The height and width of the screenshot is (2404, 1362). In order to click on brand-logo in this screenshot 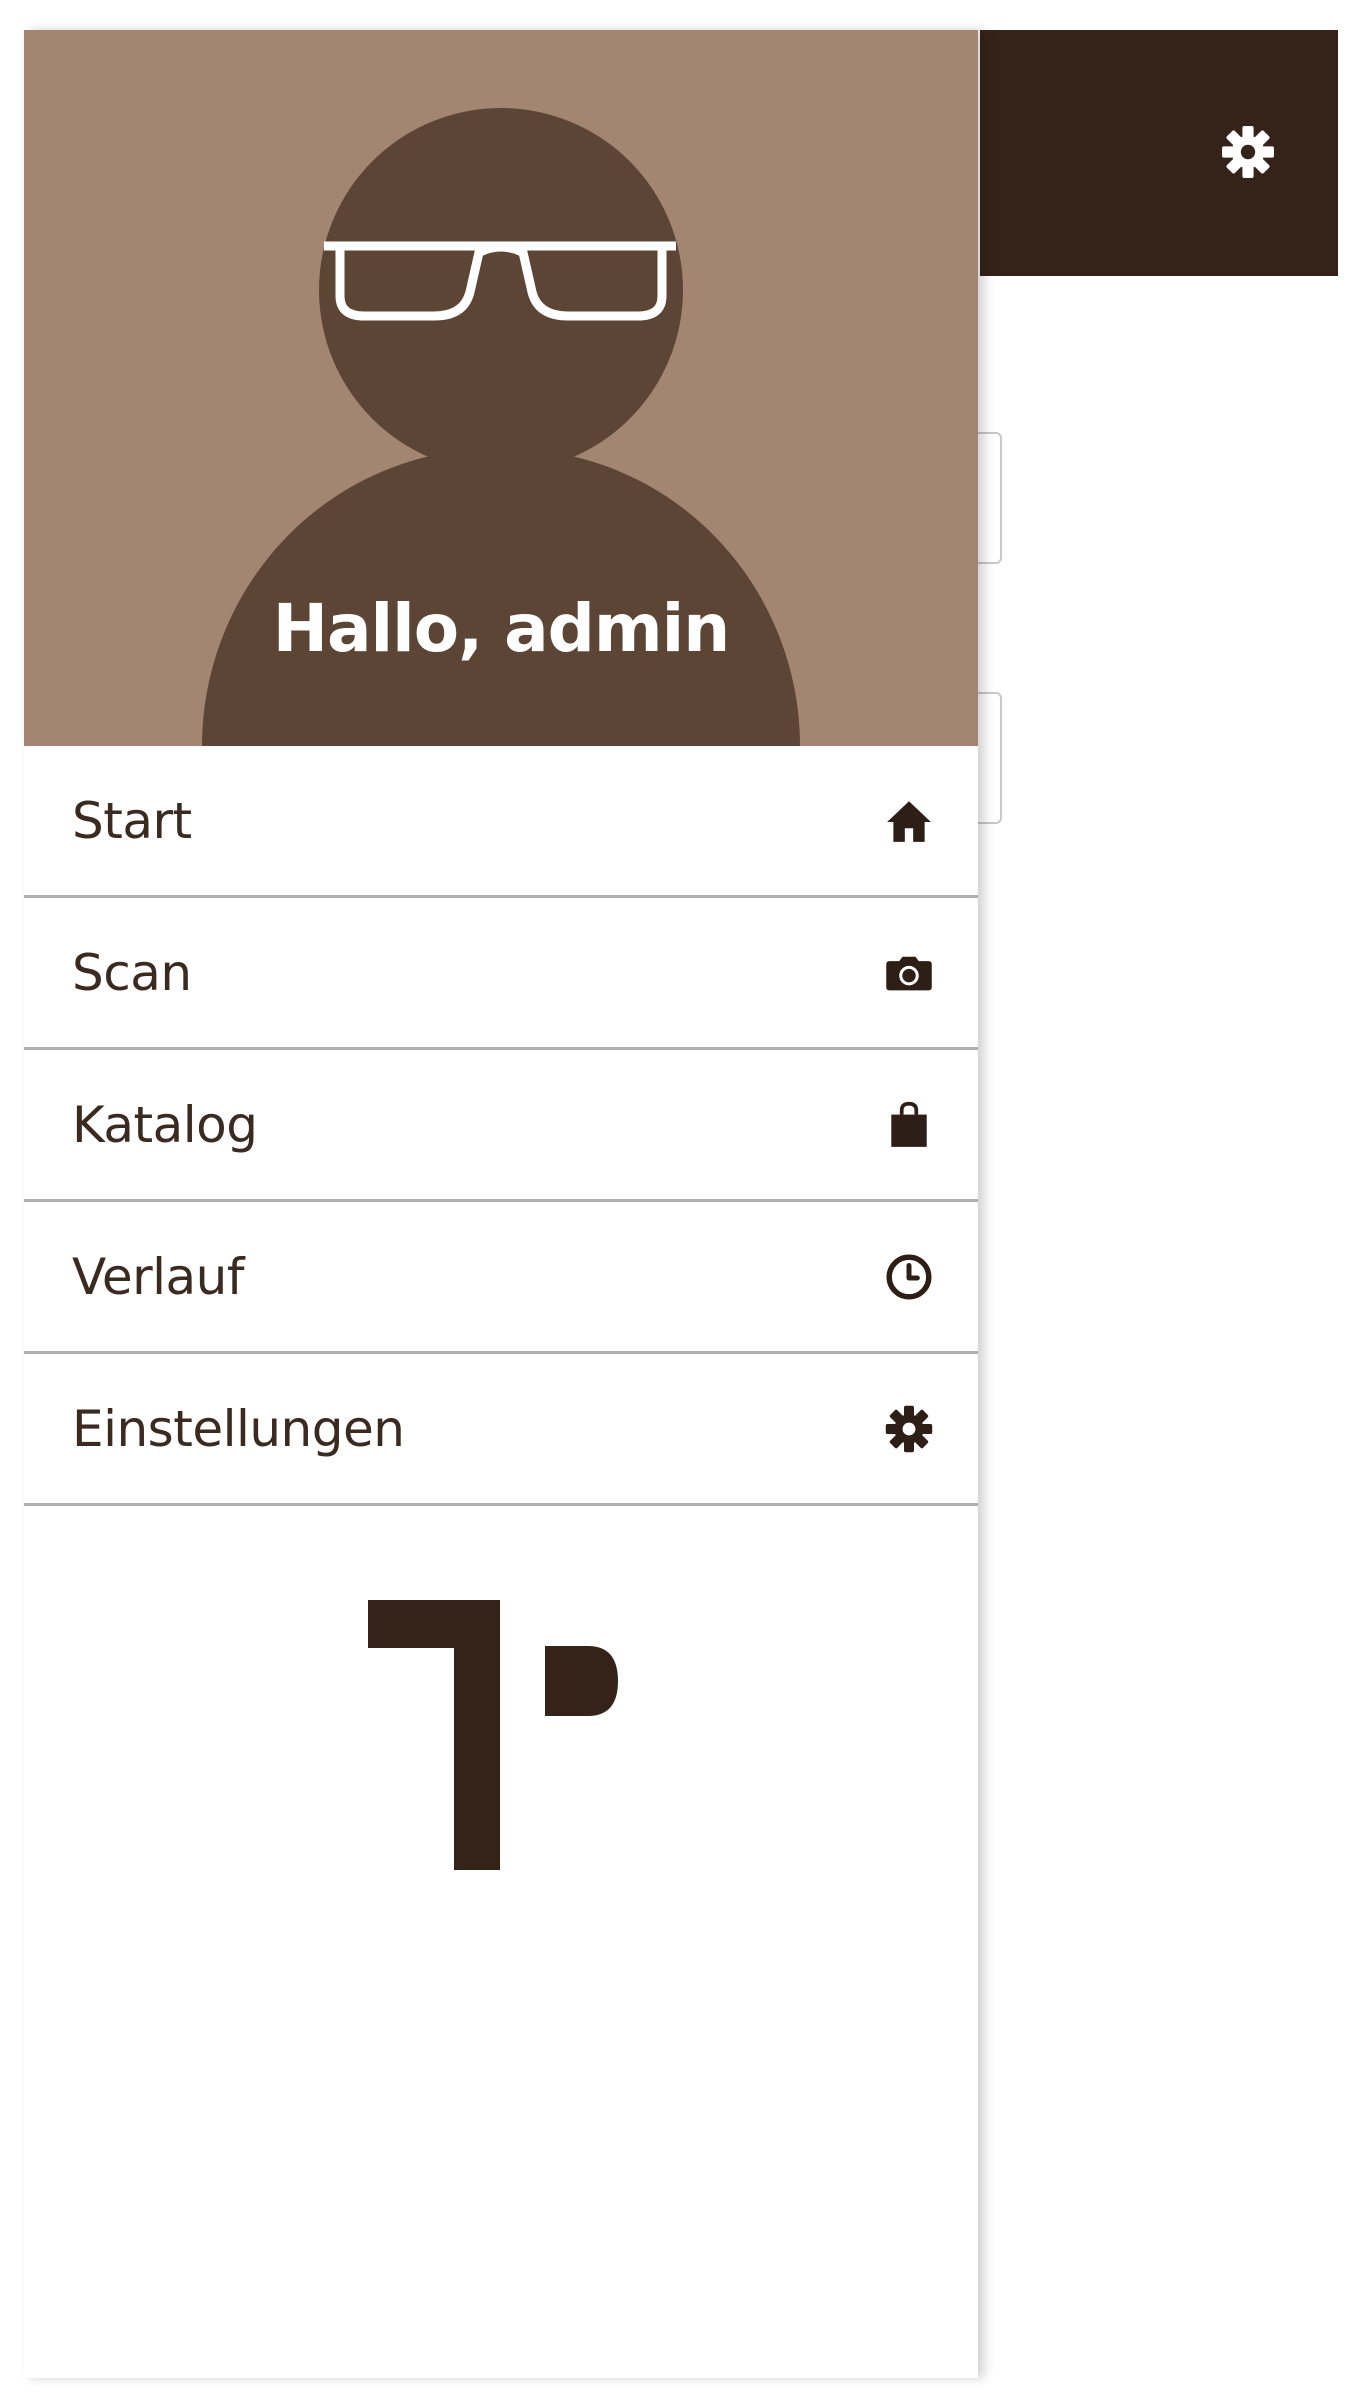, I will do `click(493, 1735)`.